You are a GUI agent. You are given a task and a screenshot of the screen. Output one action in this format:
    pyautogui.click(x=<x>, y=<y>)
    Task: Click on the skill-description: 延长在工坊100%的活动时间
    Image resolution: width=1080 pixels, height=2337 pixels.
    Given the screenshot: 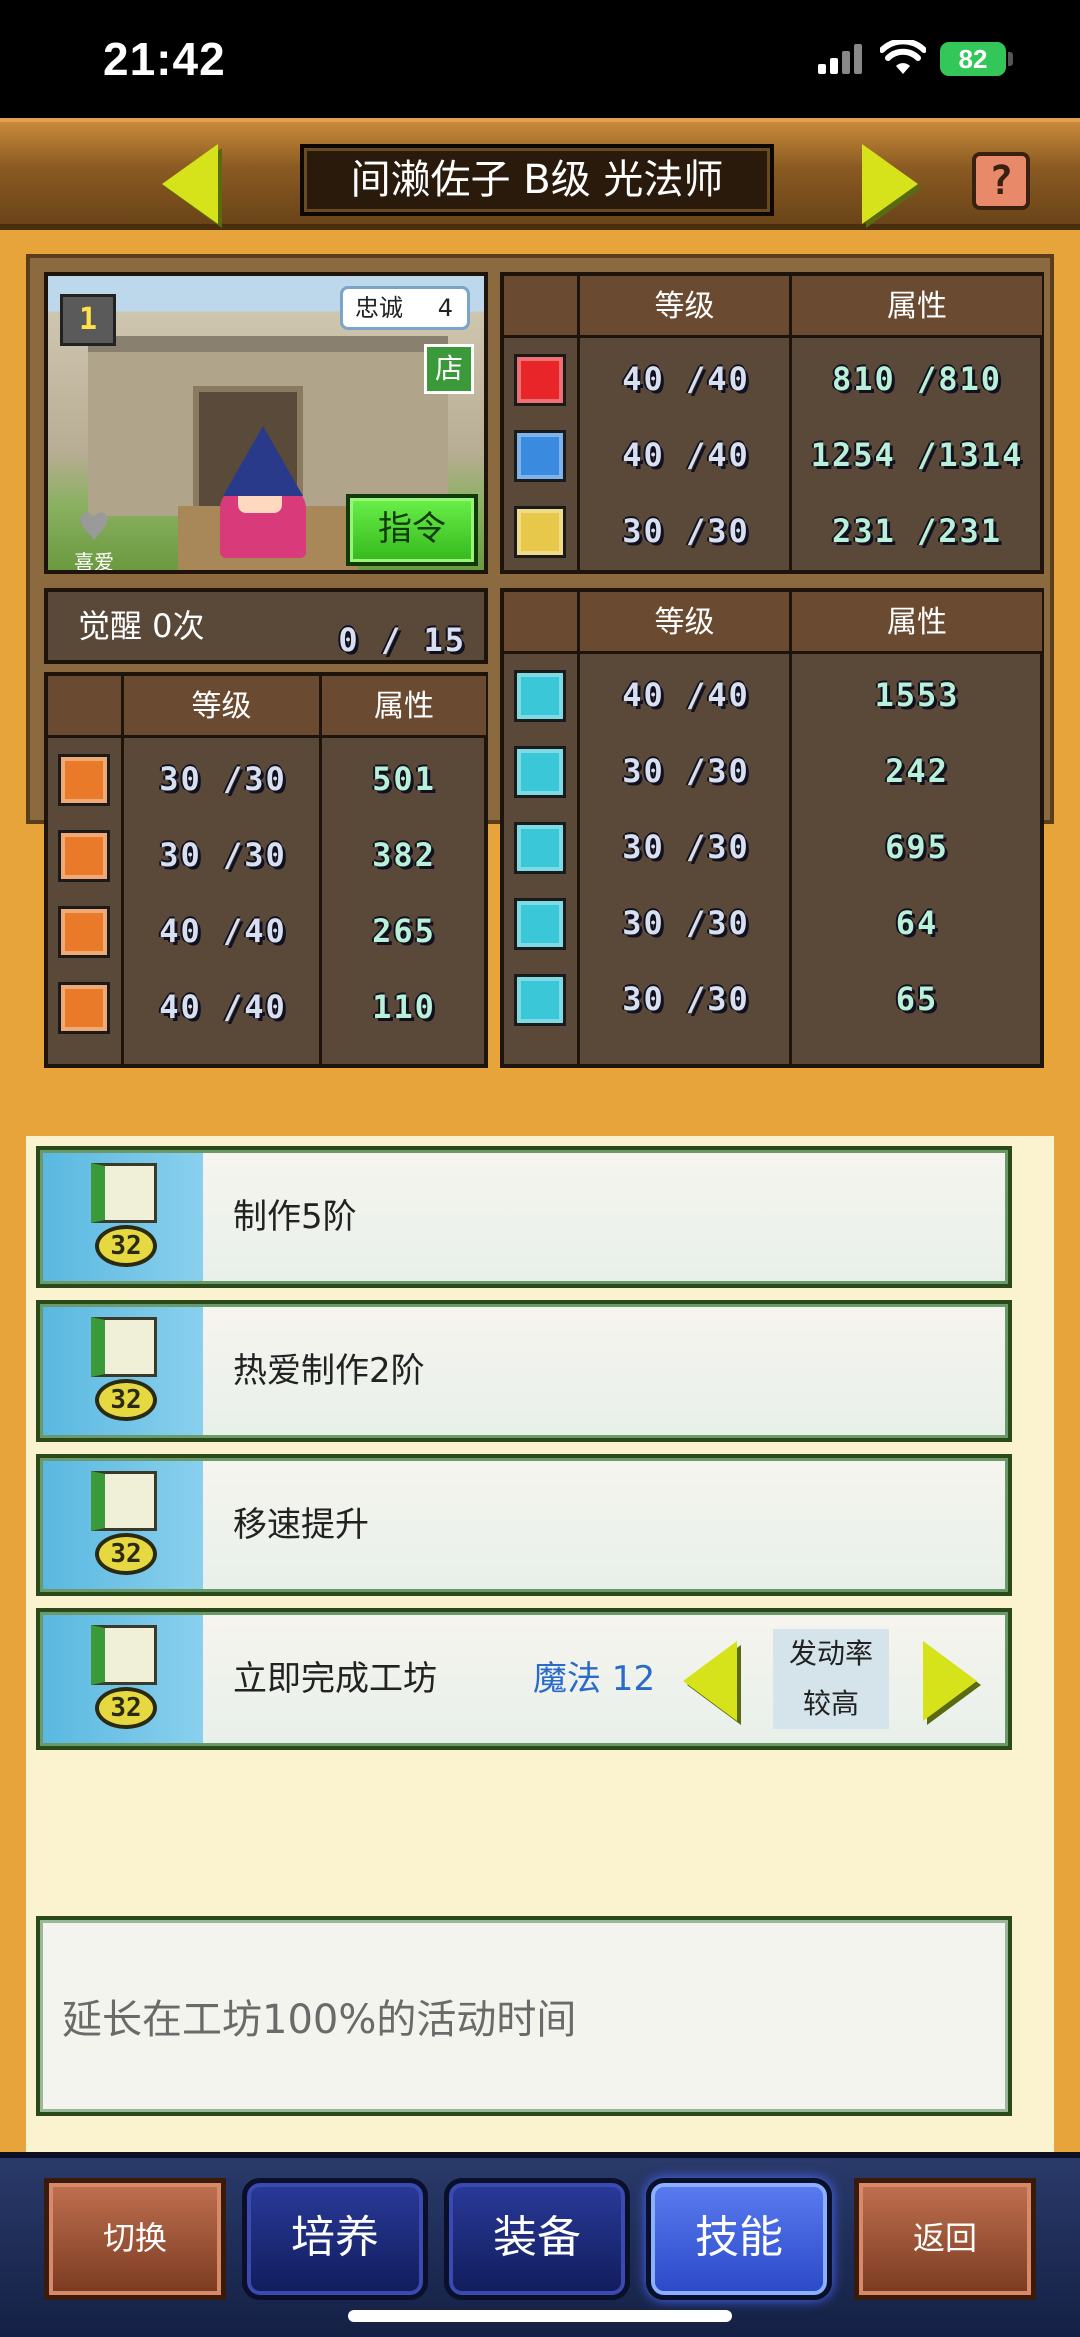 What is the action you would take?
    pyautogui.click(x=524, y=2016)
    